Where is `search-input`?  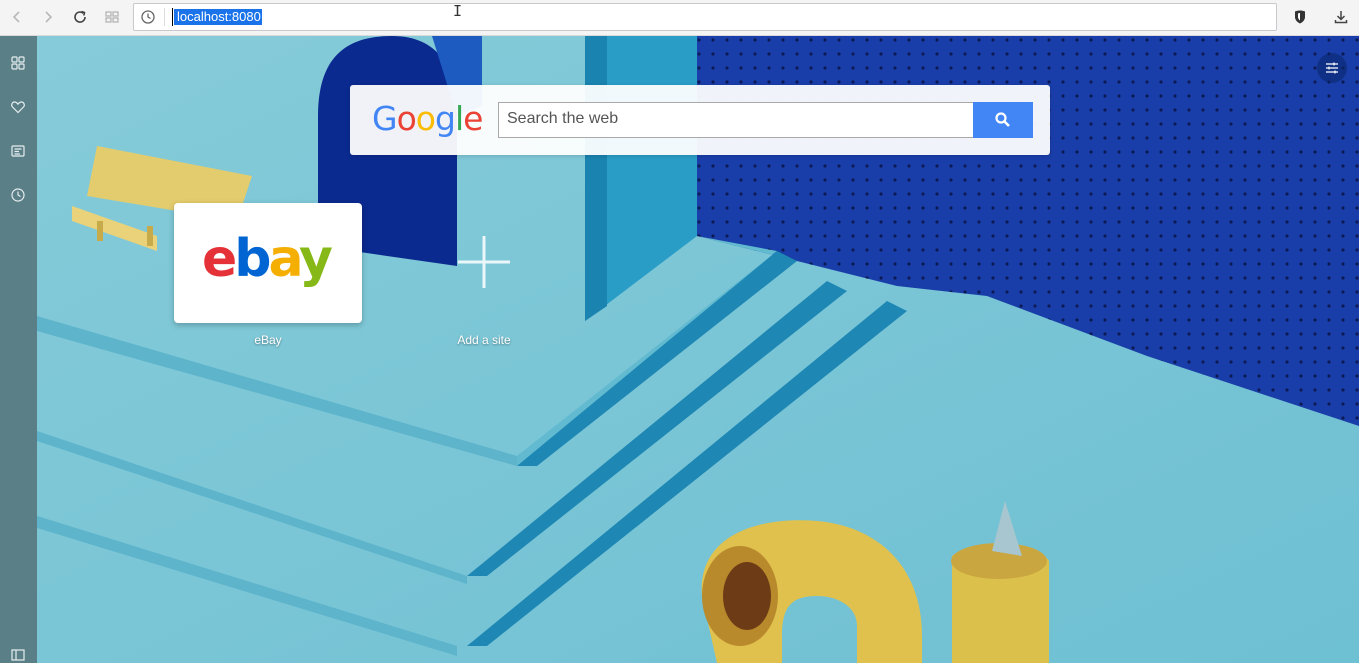
search-input is located at coordinates (737, 119).